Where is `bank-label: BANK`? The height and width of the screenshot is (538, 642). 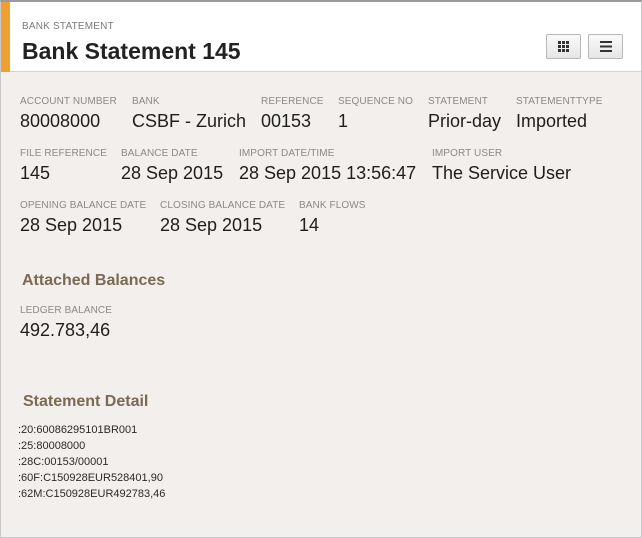
bank-label: BANK is located at coordinates (146, 101).